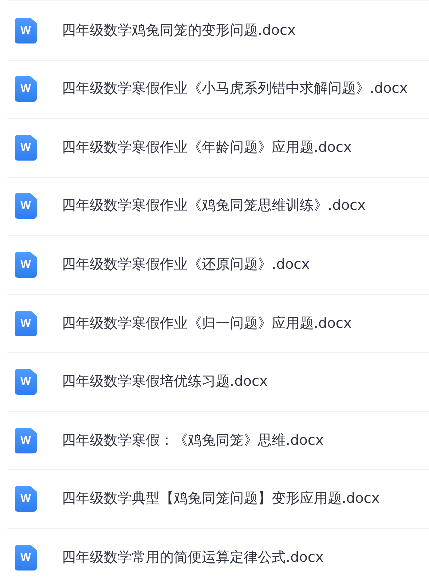 The width and height of the screenshot is (429, 581). What do you see at coordinates (186, 265) in the screenshot?
I see `file-name: 四年级数学寒假作业《还原问题》.docx` at bounding box center [186, 265].